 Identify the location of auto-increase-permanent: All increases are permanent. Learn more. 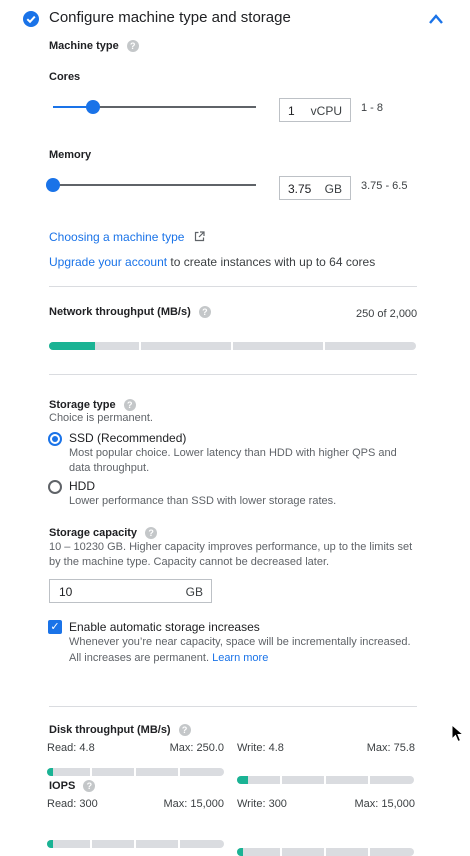
(169, 658).